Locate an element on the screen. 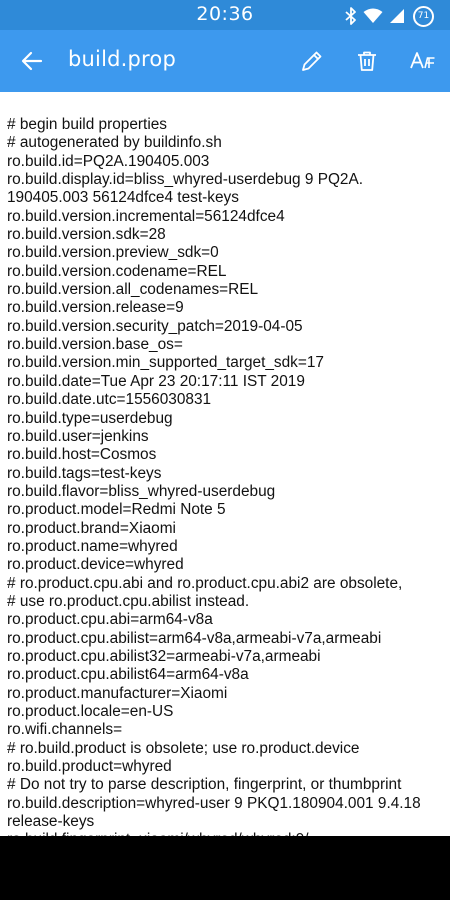 Image resolution: width=450 pixels, height=900 pixels. pencil-icon is located at coordinates (312, 61).